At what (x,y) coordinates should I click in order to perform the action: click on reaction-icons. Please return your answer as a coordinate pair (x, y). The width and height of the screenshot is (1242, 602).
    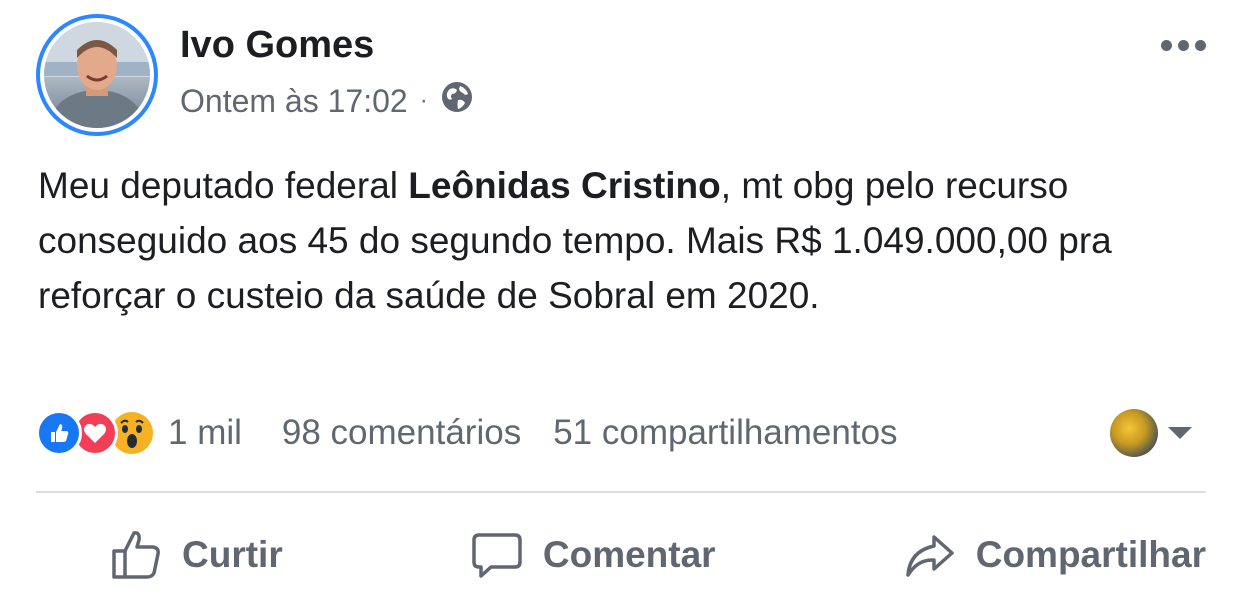
    Looking at the image, I should click on (96, 433).